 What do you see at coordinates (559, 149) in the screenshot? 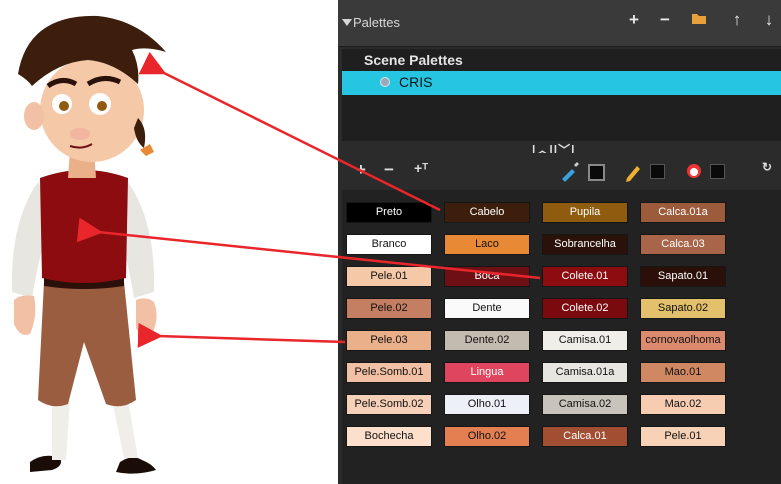
I see `panel-splitter: |︿||﹀|` at bounding box center [559, 149].